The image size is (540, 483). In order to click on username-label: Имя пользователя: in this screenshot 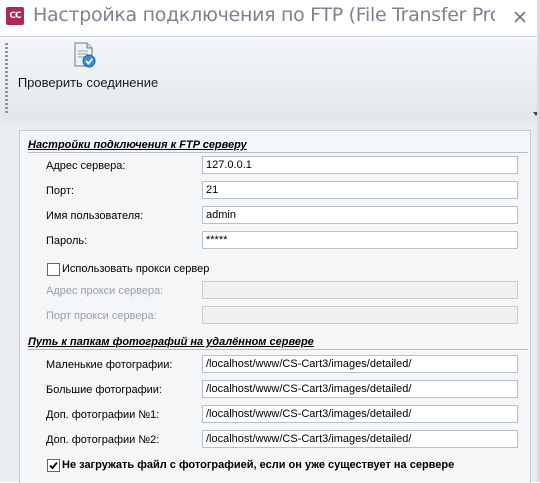, I will do `click(95, 216)`.